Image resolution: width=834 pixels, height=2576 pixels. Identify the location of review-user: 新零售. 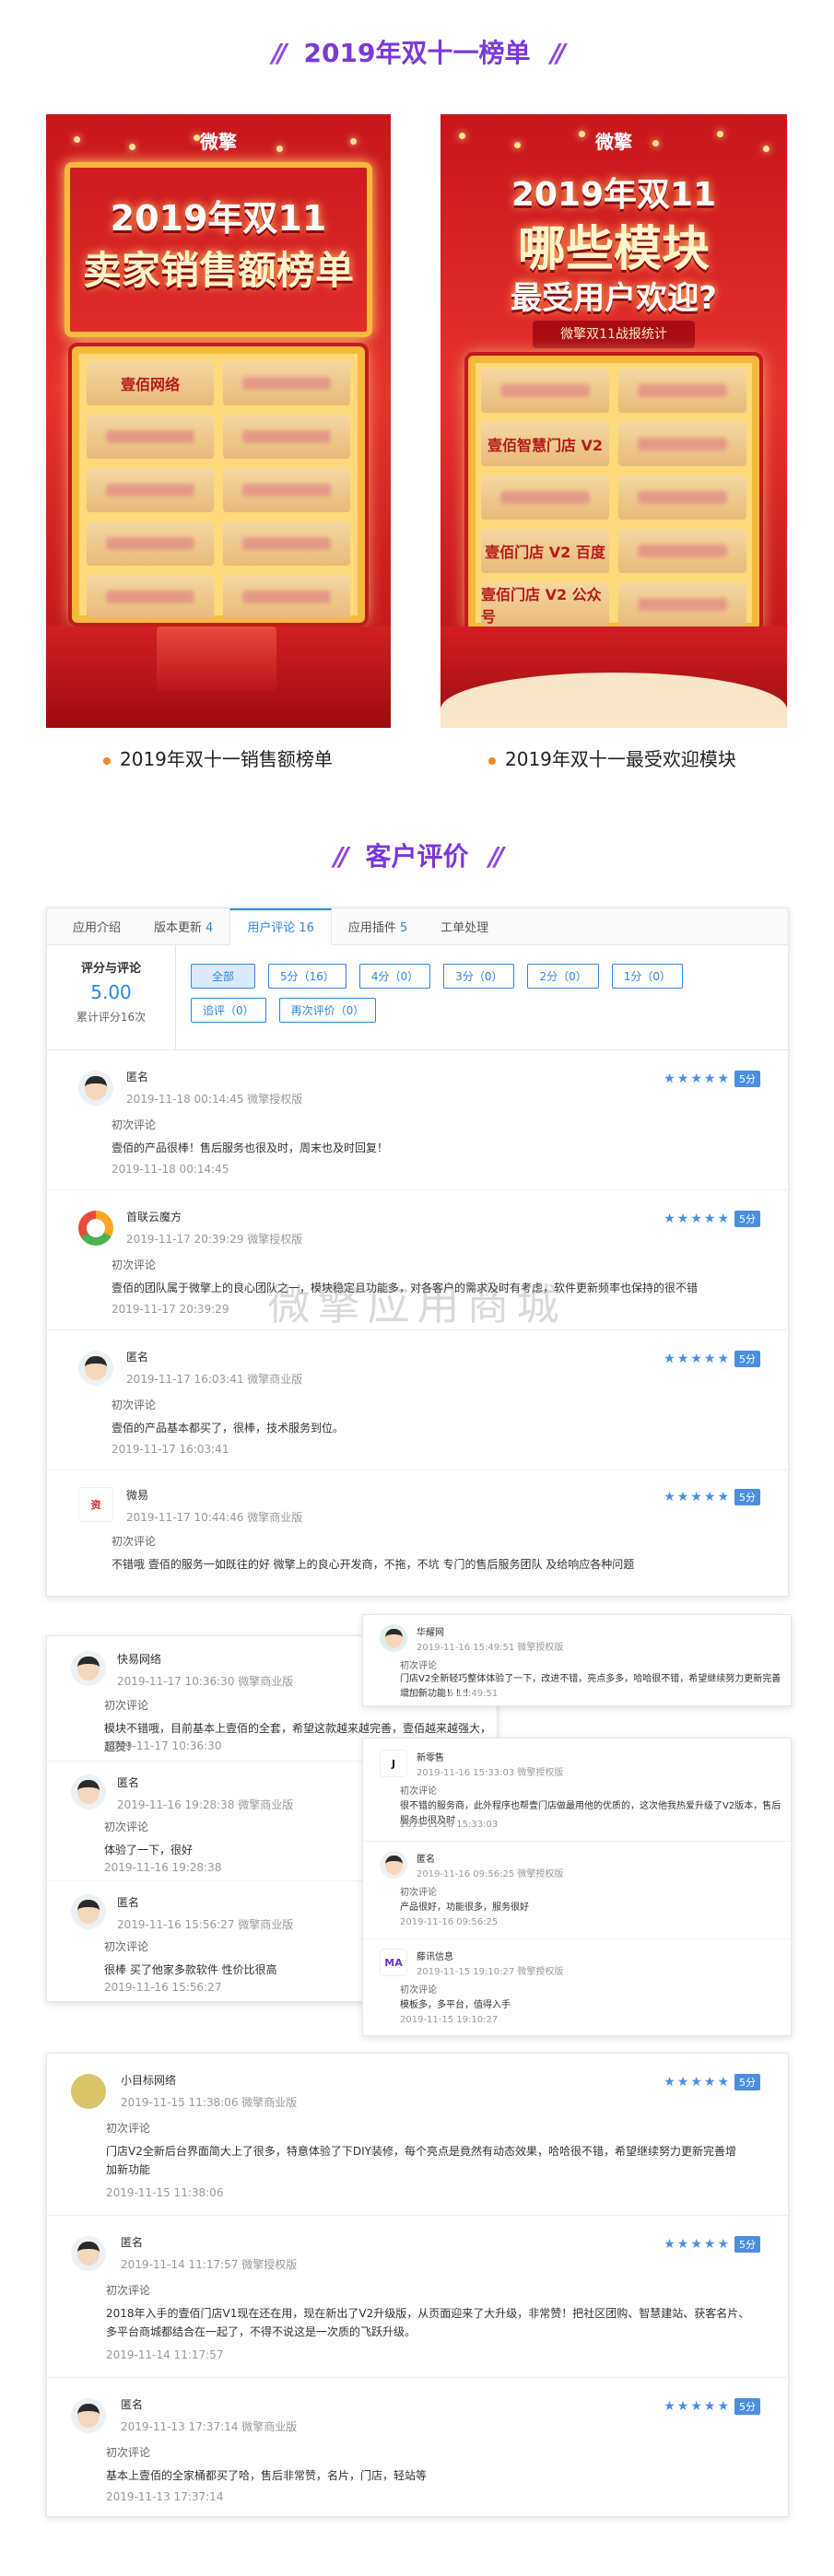
(430, 1758).